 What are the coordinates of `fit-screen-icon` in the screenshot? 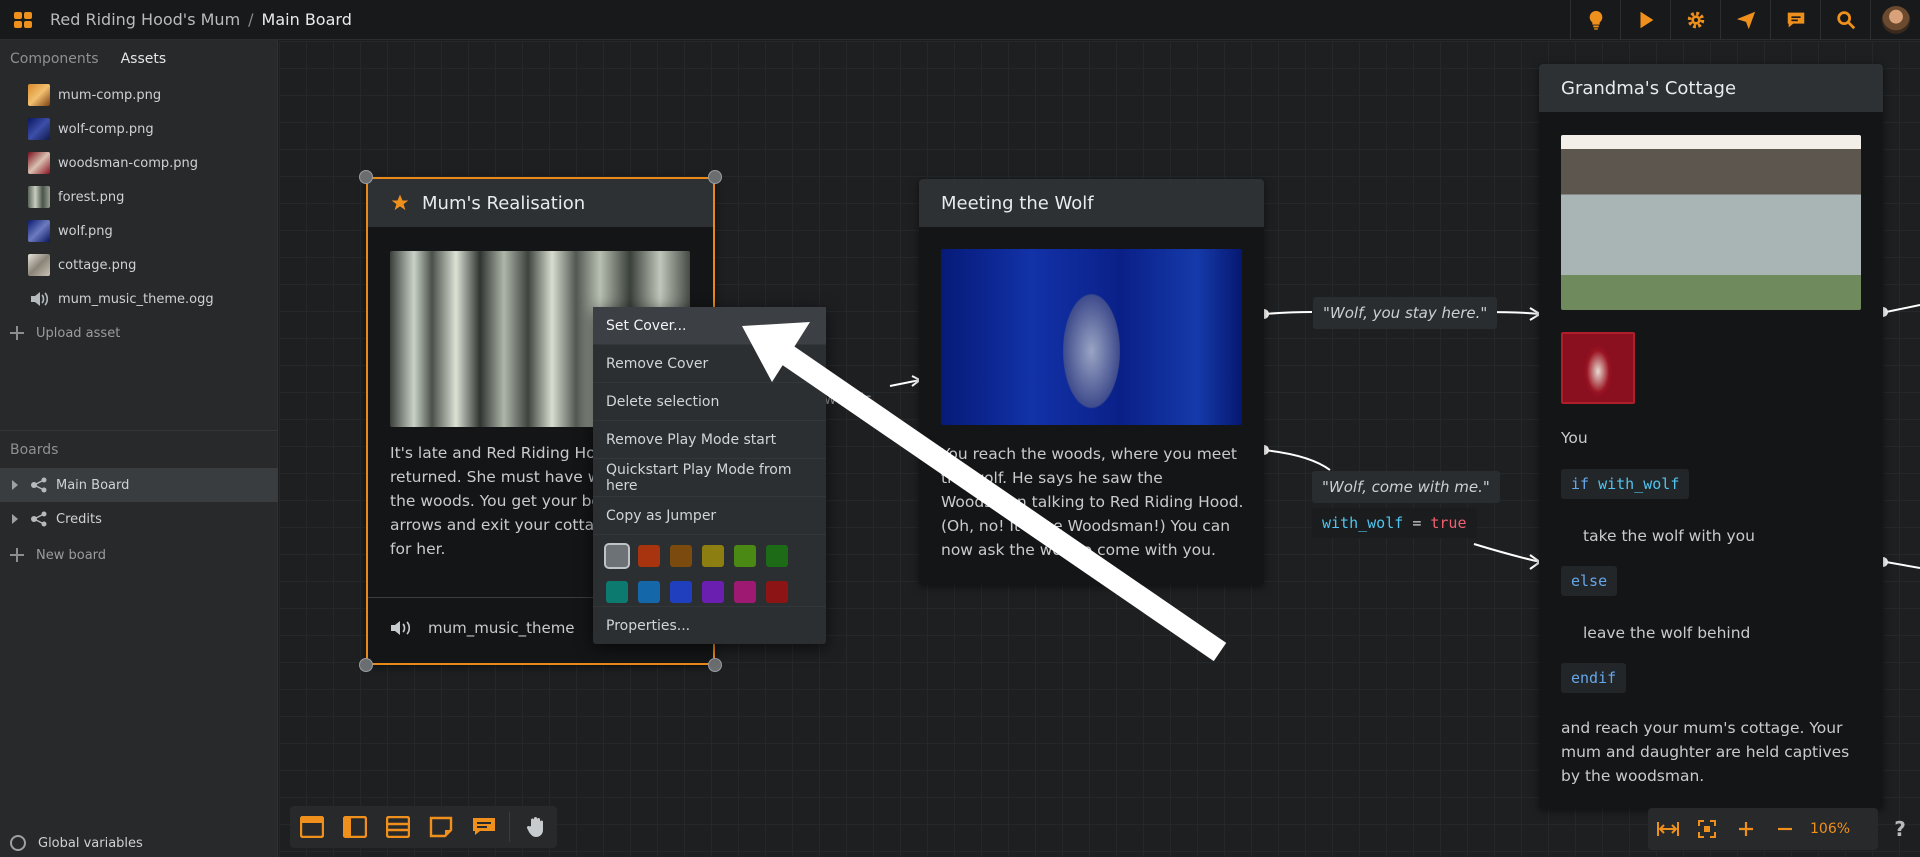 It's located at (1706, 829).